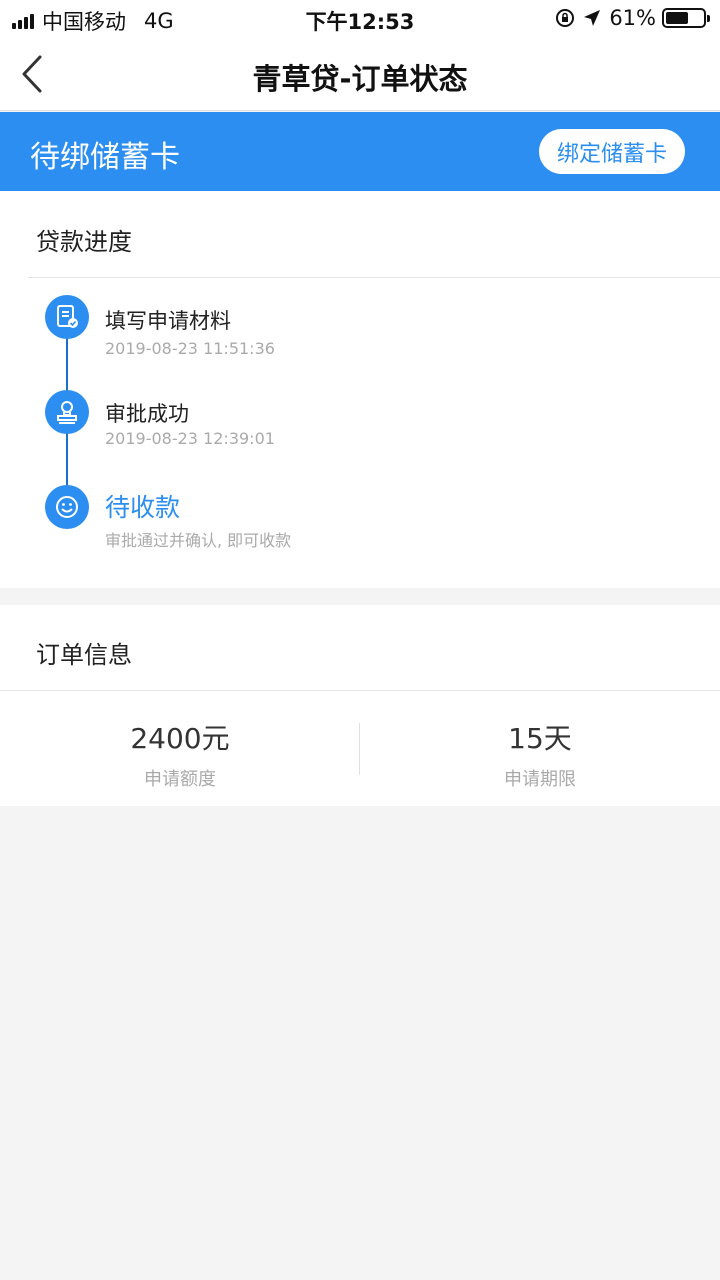  What do you see at coordinates (67, 412) in the screenshot?
I see `stamp-icon` at bounding box center [67, 412].